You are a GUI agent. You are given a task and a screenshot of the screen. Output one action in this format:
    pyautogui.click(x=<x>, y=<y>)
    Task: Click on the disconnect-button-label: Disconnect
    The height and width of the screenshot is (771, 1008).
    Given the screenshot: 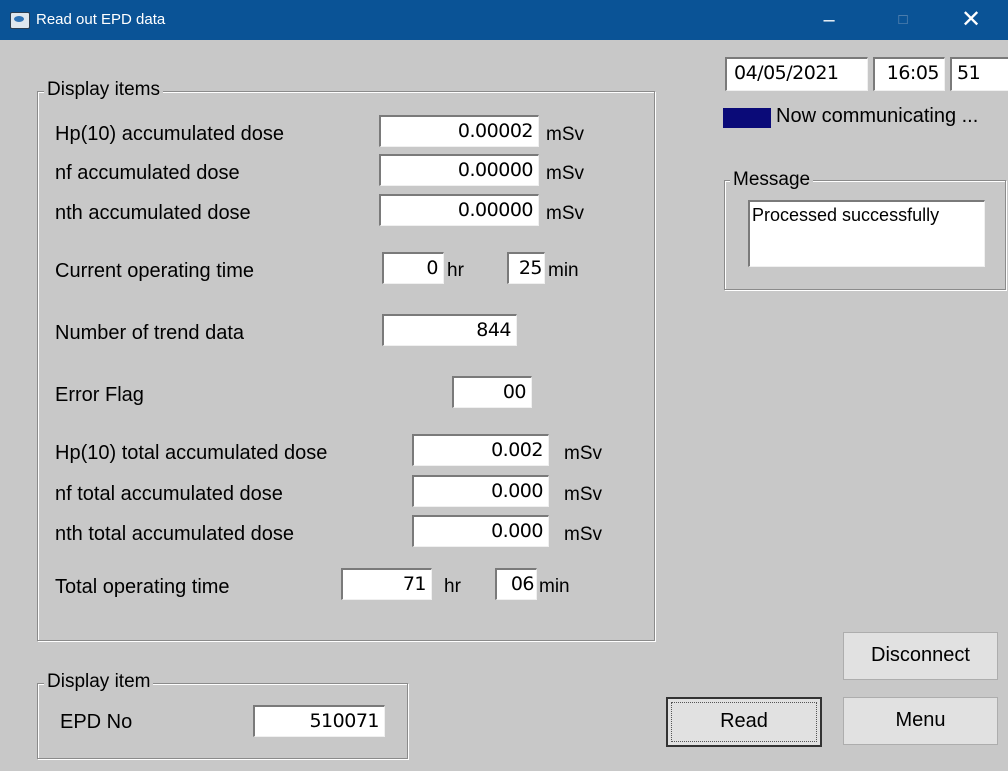 What is the action you would take?
    pyautogui.click(x=920, y=655)
    